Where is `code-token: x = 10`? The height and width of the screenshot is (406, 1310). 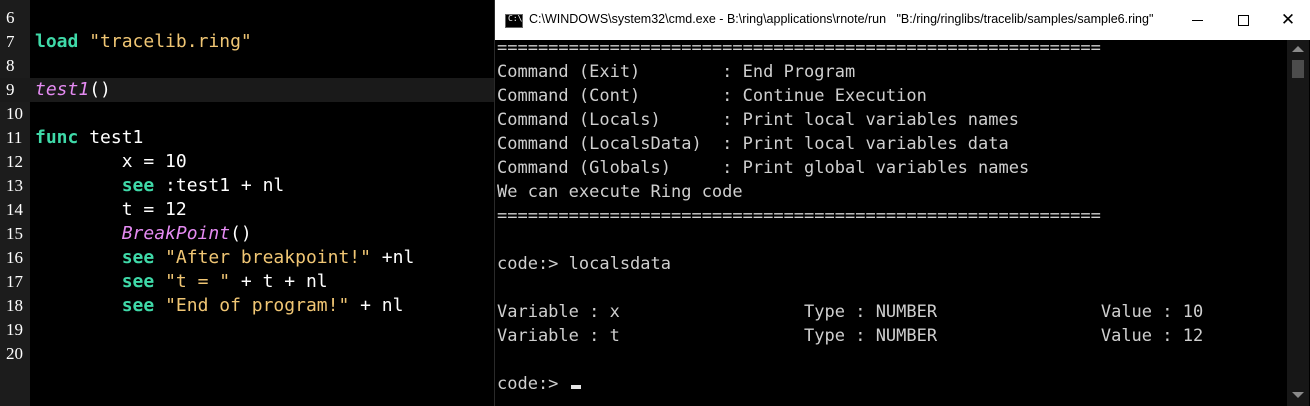 code-token: x = 10 is located at coordinates (111, 161).